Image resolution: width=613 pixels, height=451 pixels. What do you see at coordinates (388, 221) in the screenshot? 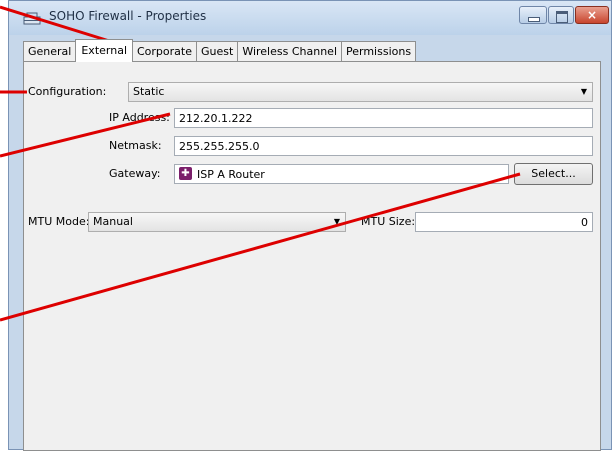
I see `mtu-size-label: MTU Size:` at bounding box center [388, 221].